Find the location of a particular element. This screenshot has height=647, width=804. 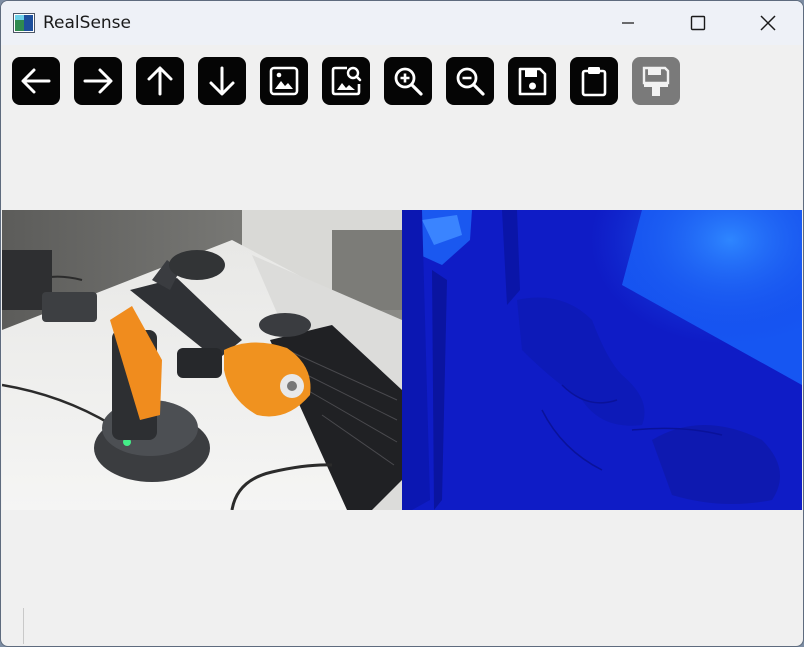

arrow-down-icon is located at coordinates (222, 81).